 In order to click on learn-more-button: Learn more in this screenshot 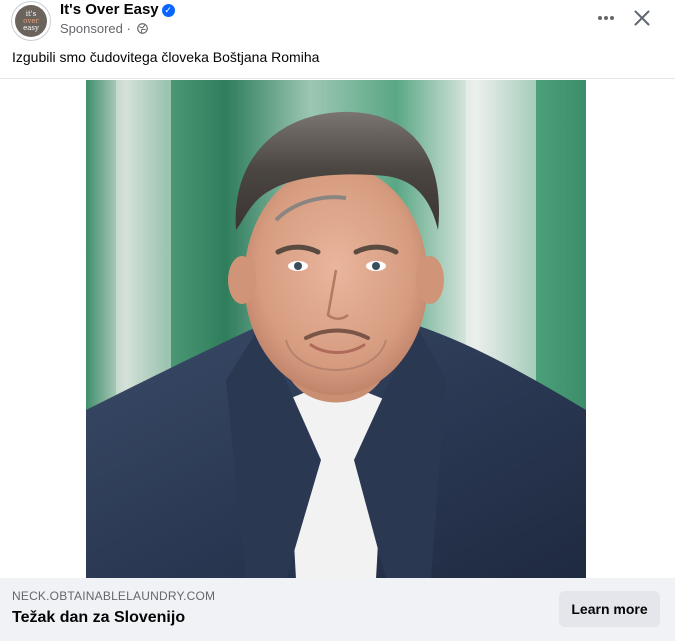, I will do `click(609, 609)`.